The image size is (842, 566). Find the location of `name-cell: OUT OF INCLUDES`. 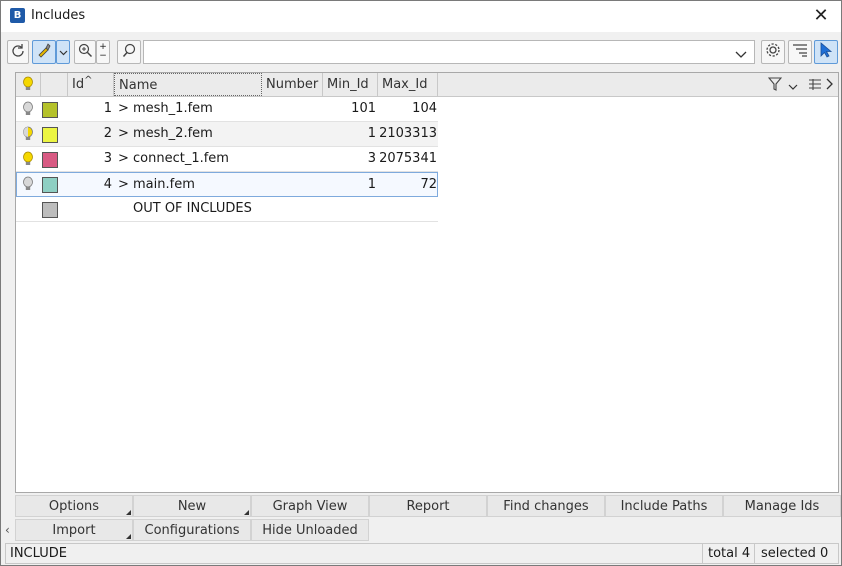

name-cell: OUT OF INCLUDES is located at coordinates (192, 208).